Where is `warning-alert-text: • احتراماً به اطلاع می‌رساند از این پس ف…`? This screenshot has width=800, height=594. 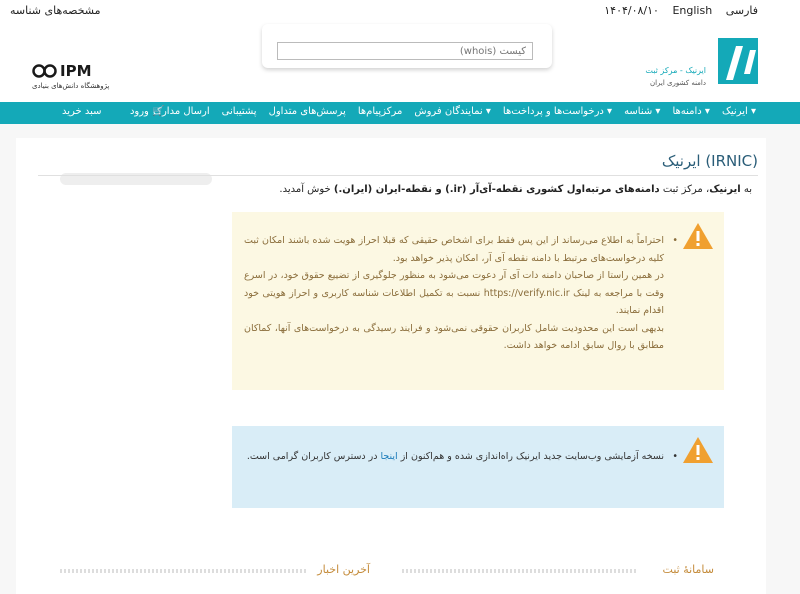
warning-alert-text: • احتراماً به اطلاع می‌رساند از این پس ف… is located at coordinates (461, 293).